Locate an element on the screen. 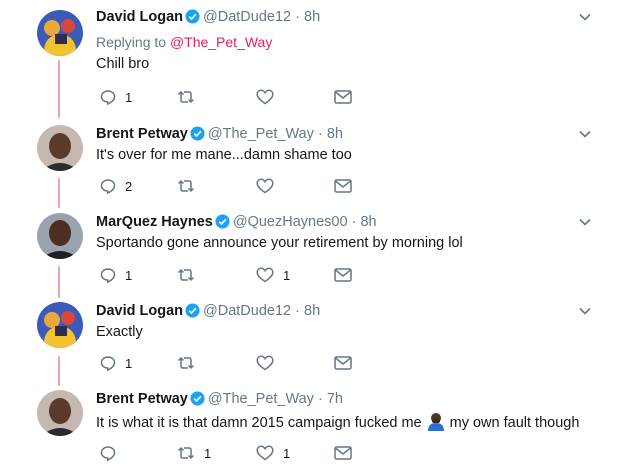  replying-to-link: @The_Pet_Way is located at coordinates (221, 42).